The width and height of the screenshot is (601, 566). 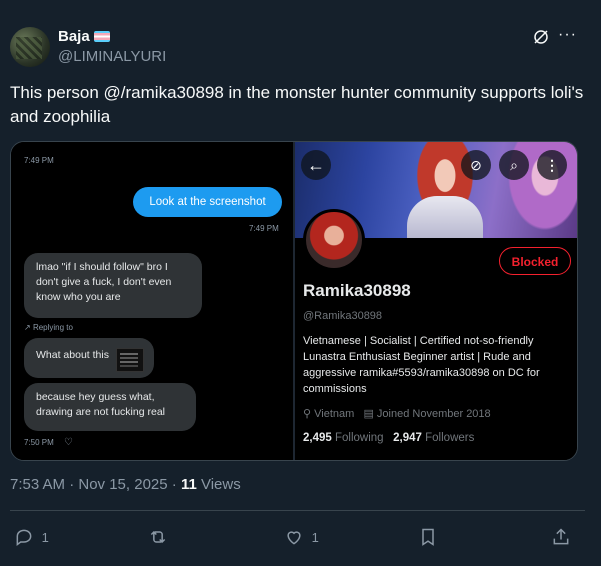 I want to click on tweet-header: Baja @LIMINALYURI ···, so click(x=300, y=37).